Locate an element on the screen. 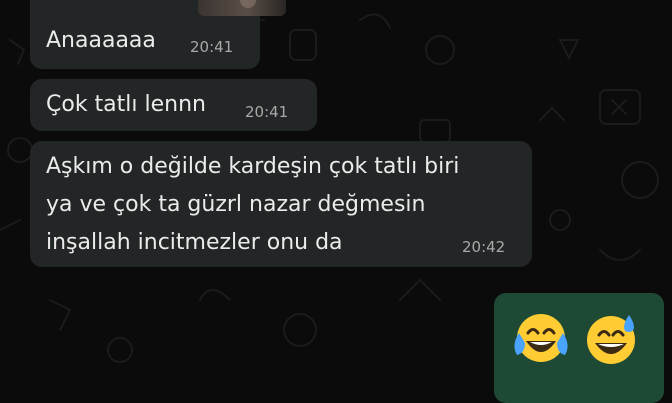  message-bubble: Anaaaaaa 20:41 is located at coordinates (158, 34).